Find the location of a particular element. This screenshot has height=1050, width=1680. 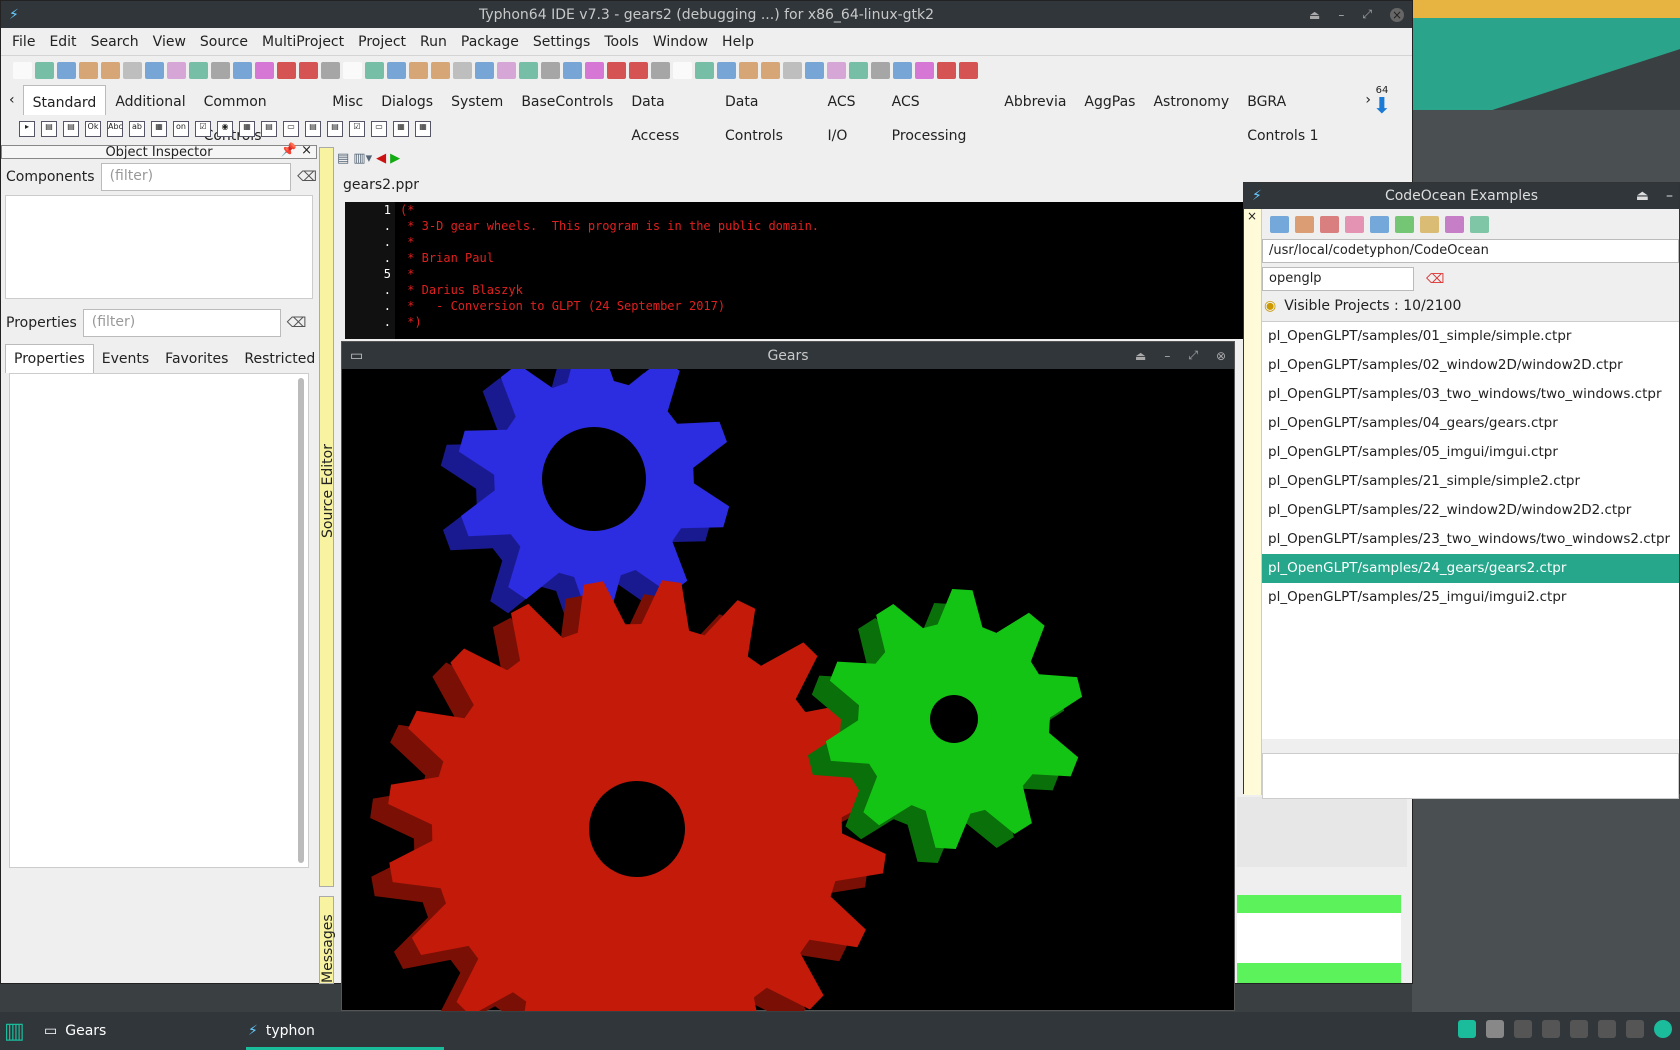

paperclip-icon is located at coordinates (1523, 1029).